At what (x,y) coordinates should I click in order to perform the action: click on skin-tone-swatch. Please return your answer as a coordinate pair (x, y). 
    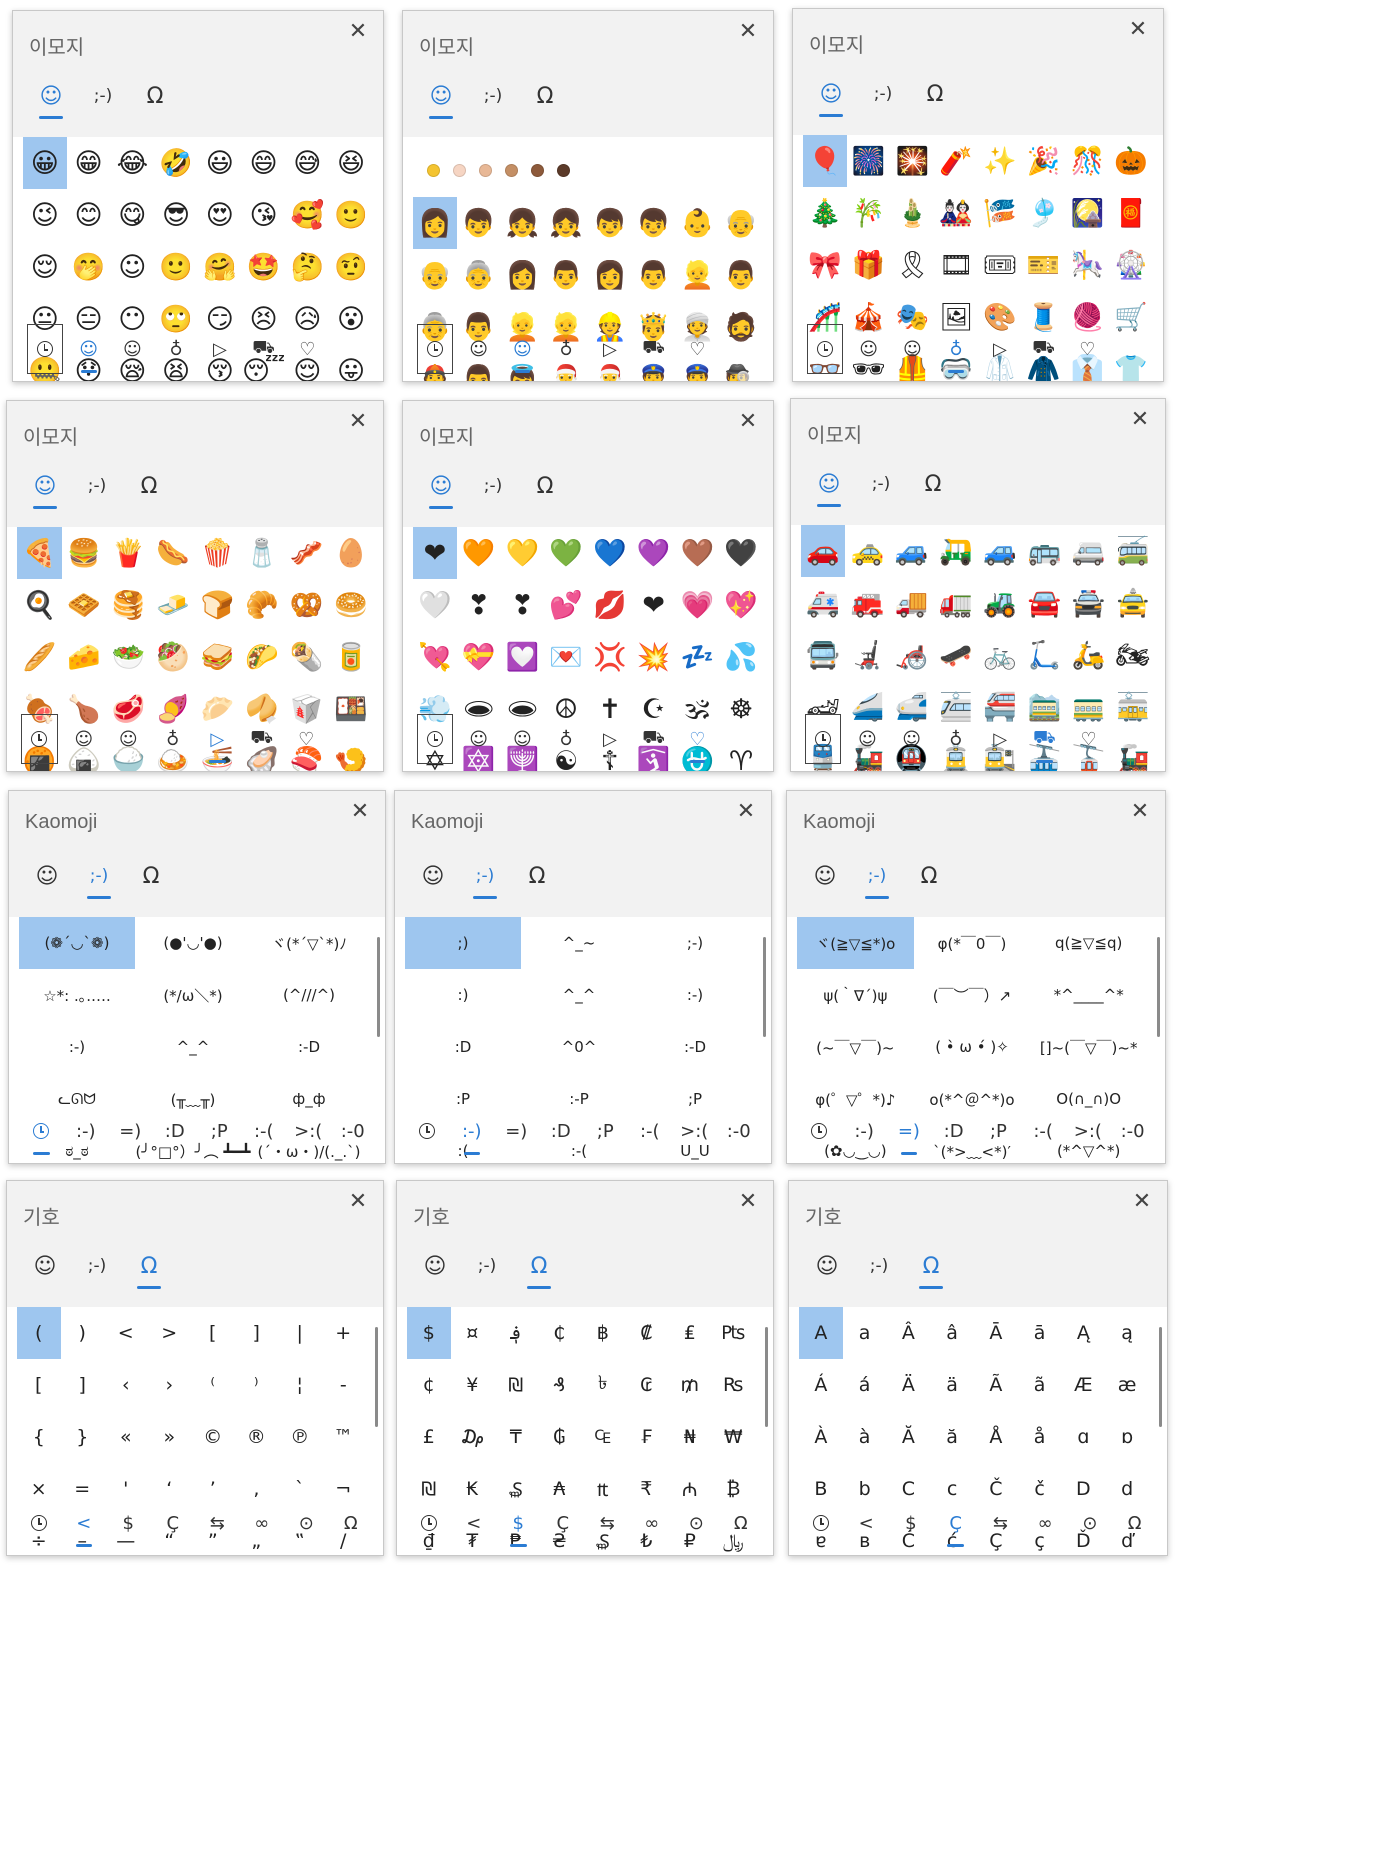
    Looking at the image, I should click on (563, 170).